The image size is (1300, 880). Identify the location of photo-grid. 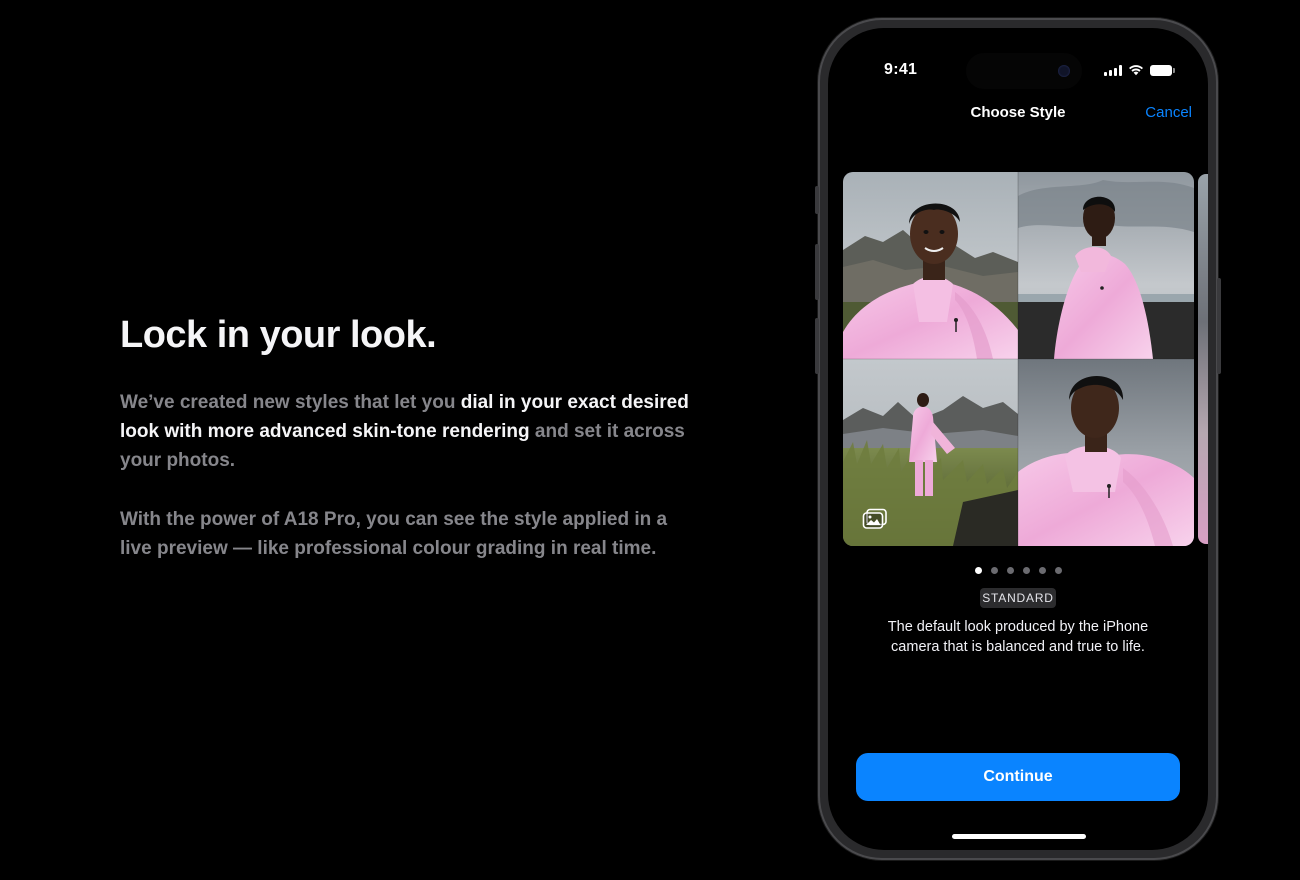
(1018, 359).